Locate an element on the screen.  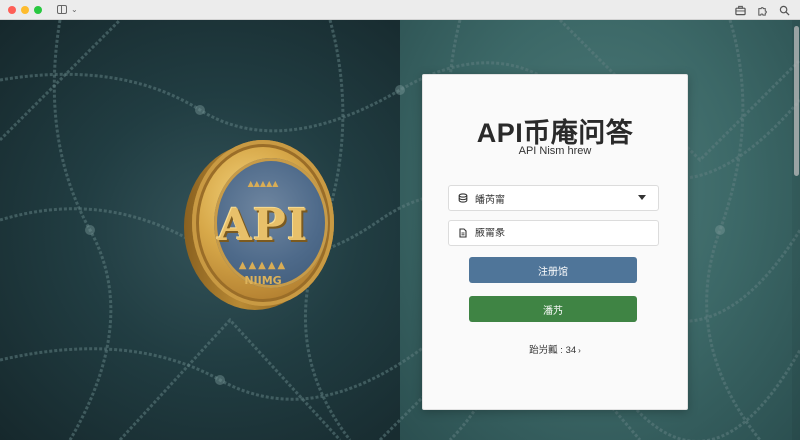
text-input is located at coordinates (560, 233).